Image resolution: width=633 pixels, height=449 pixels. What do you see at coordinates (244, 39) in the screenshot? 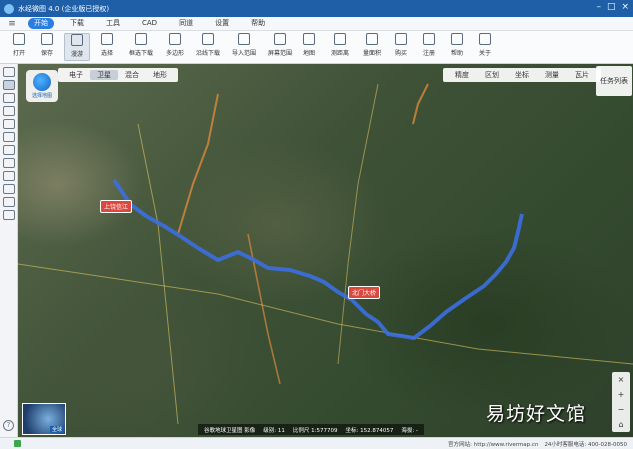
I see `import-icon` at bounding box center [244, 39].